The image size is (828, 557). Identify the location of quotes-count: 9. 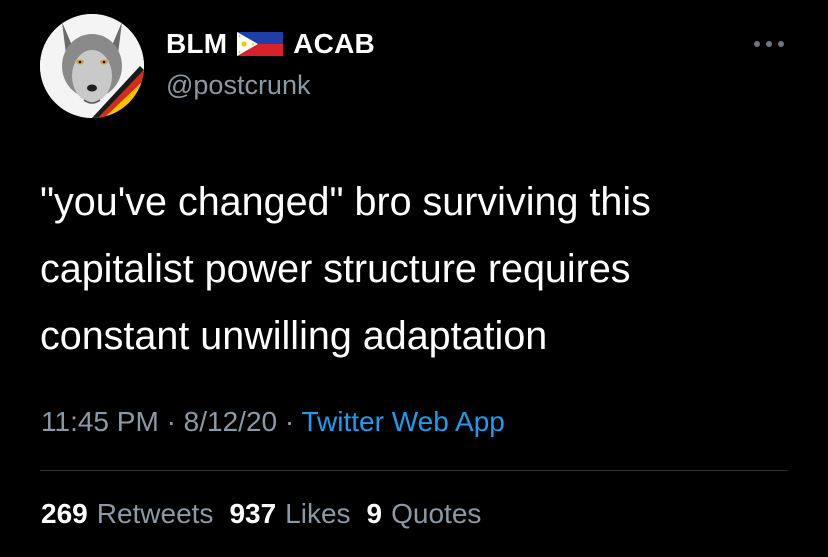
(374, 513).